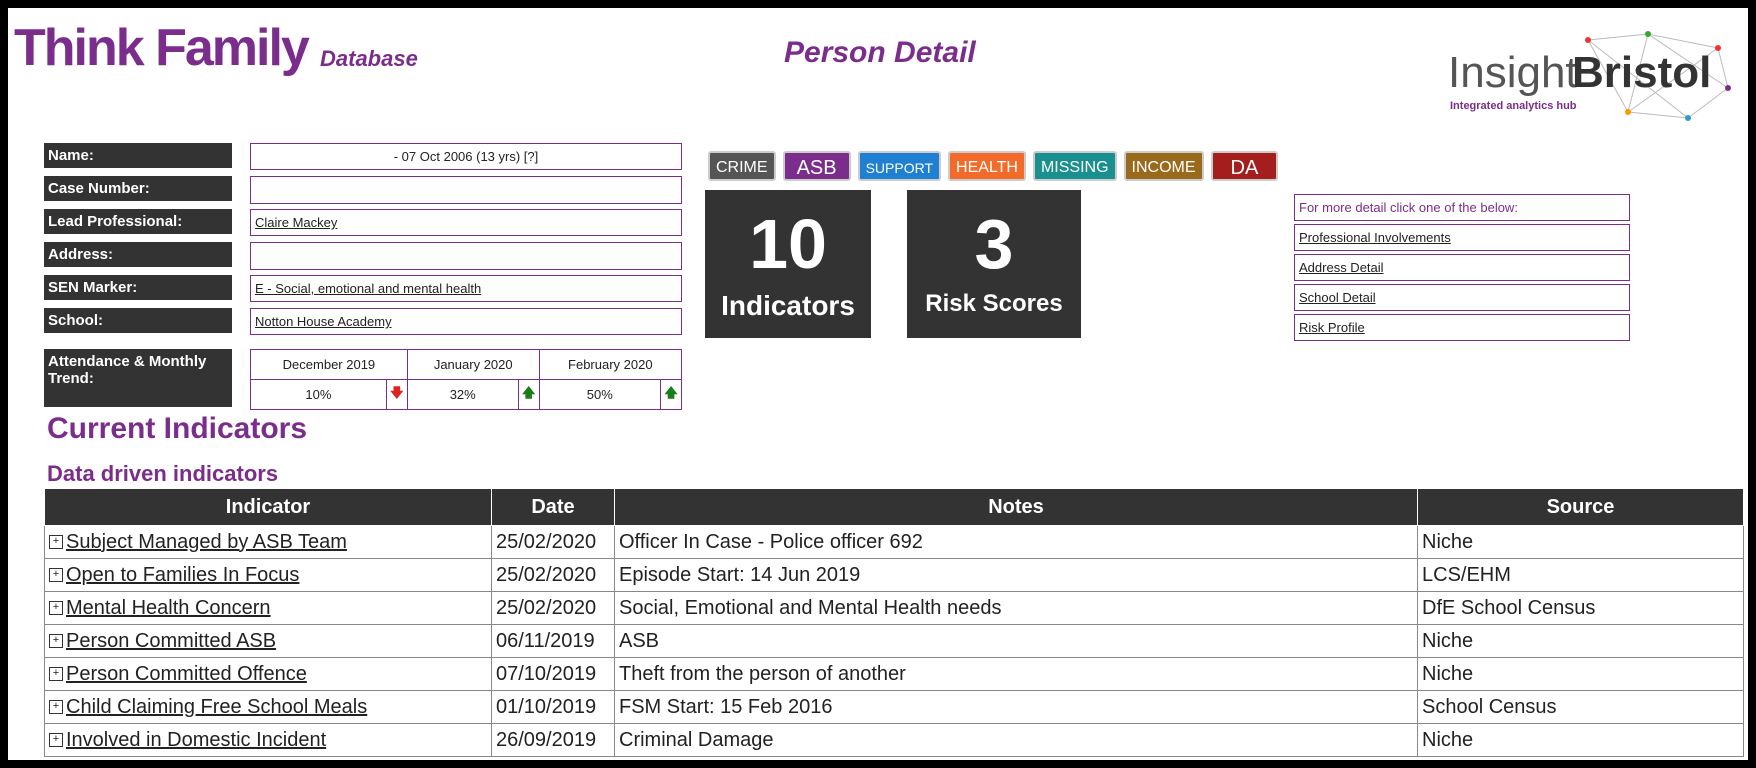 The image size is (1756, 768). What do you see at coordinates (296, 222) in the screenshot?
I see `lead-professional-link: Claire Mackey` at bounding box center [296, 222].